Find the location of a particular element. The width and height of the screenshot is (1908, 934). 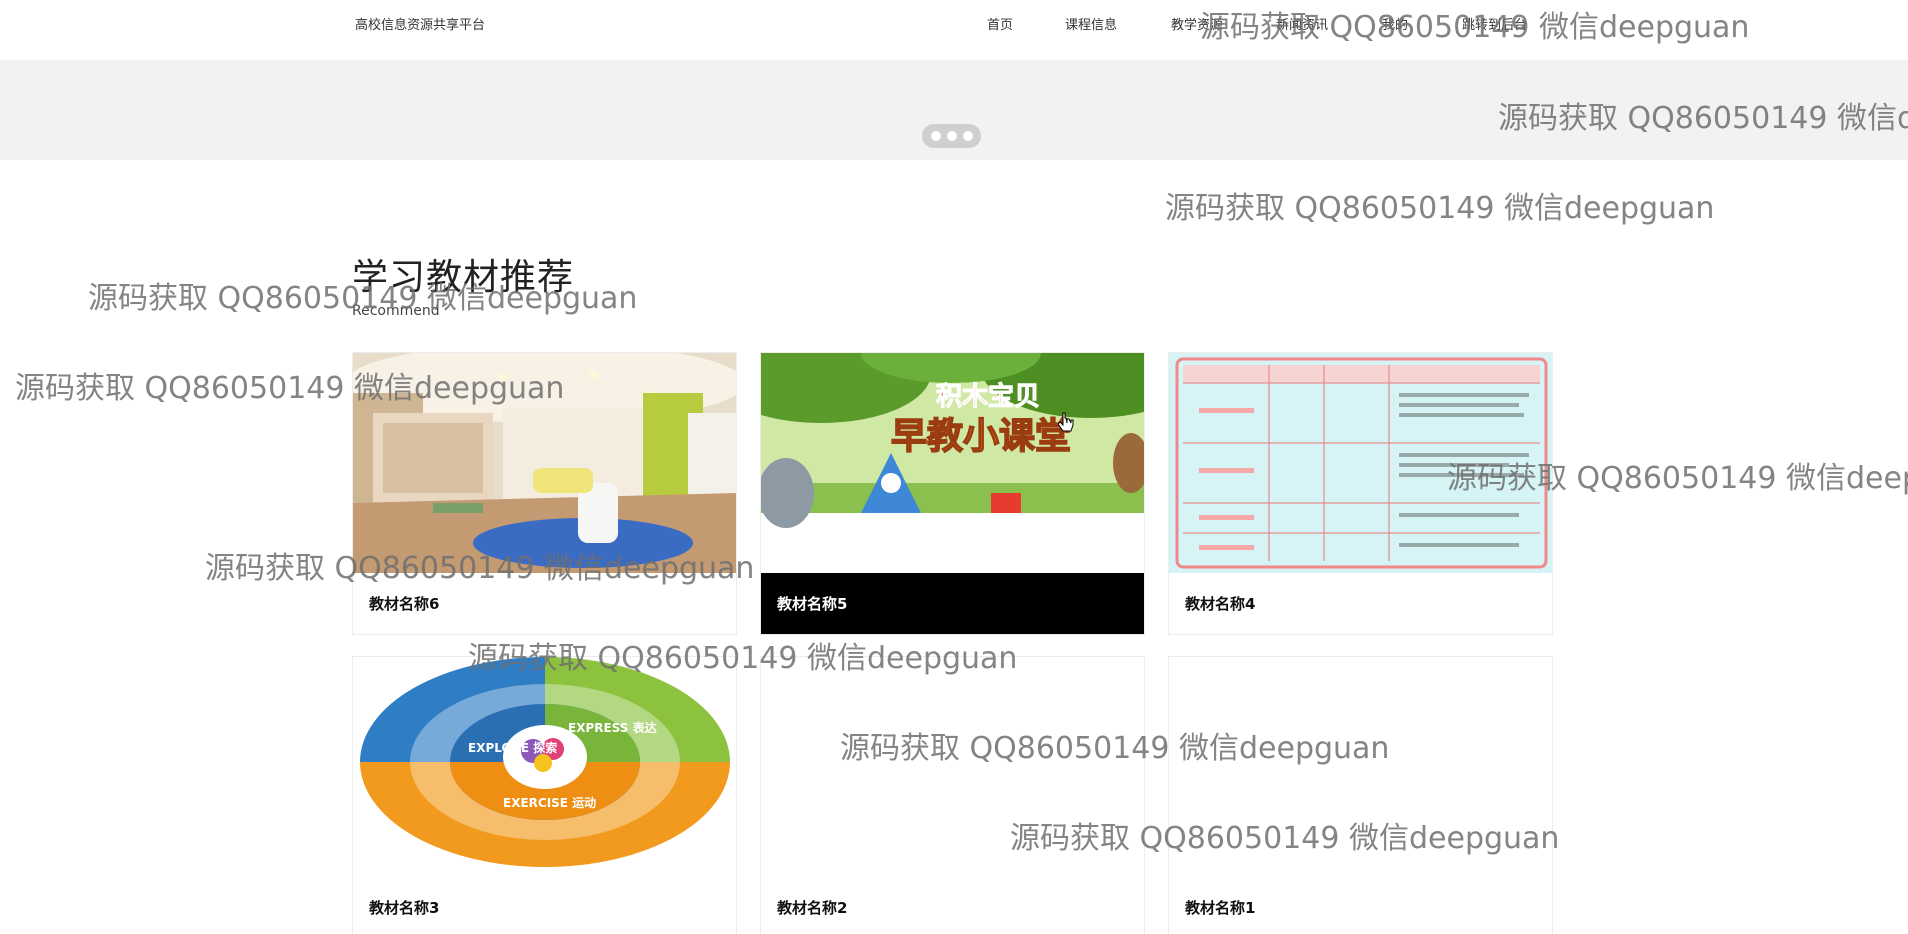

banner-text-top: 积木宝贝 is located at coordinates (988, 396).